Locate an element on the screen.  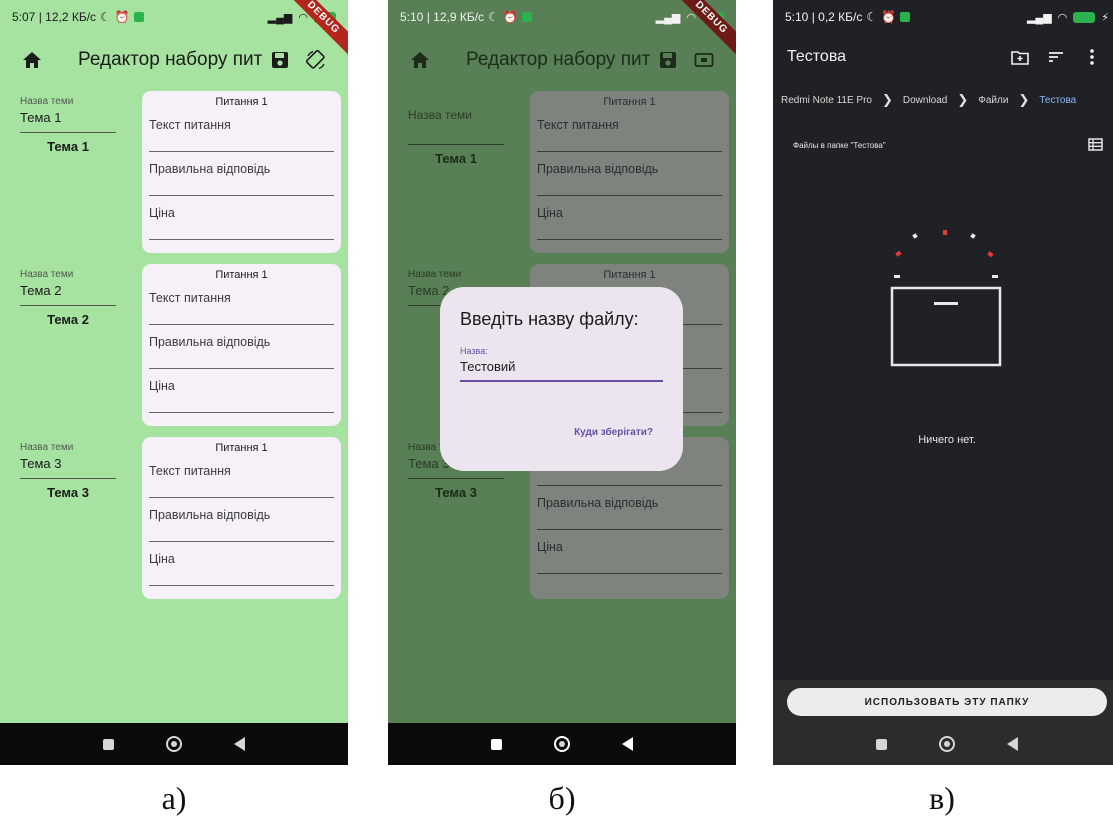
charging-icon: ⚡ is located at coordinates (1105, 17).